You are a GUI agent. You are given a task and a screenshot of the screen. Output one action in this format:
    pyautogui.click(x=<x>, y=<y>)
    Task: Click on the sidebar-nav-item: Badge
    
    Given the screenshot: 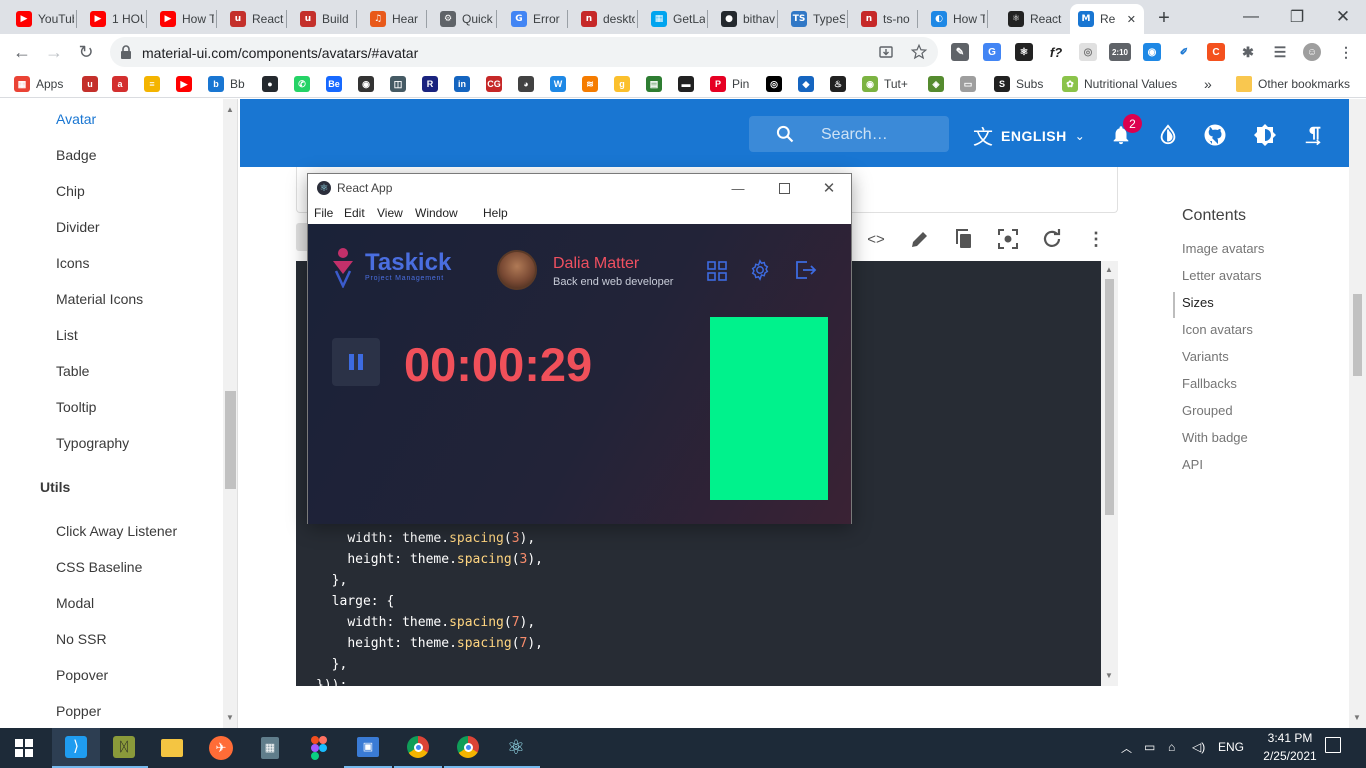 What is the action you would take?
    pyautogui.click(x=76, y=155)
    